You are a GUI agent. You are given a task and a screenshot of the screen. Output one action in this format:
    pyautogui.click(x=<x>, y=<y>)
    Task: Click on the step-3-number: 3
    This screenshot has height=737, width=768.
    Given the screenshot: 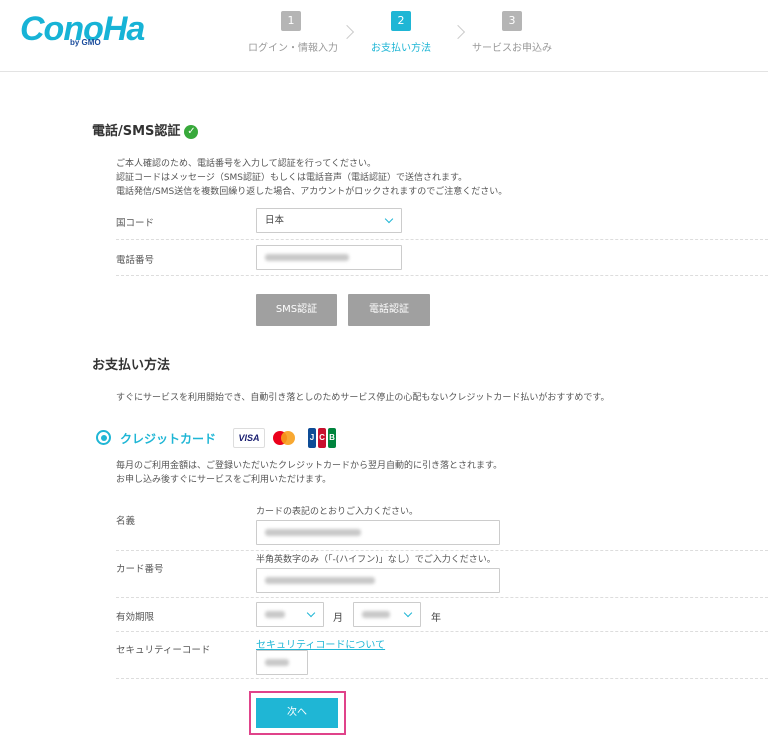 What is the action you would take?
    pyautogui.click(x=512, y=21)
    